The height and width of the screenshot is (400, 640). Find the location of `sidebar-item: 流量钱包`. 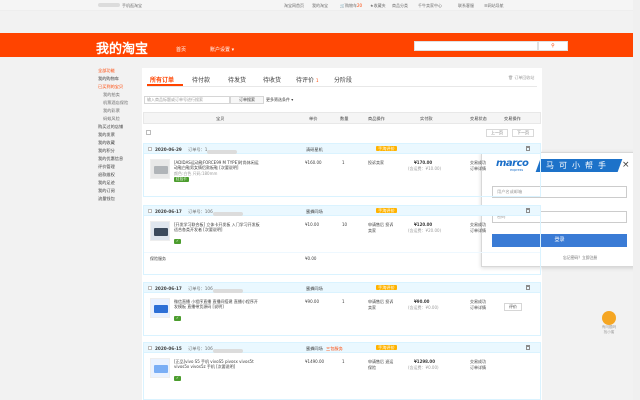

sidebar-item: 流量钱包 is located at coordinates (119, 200).